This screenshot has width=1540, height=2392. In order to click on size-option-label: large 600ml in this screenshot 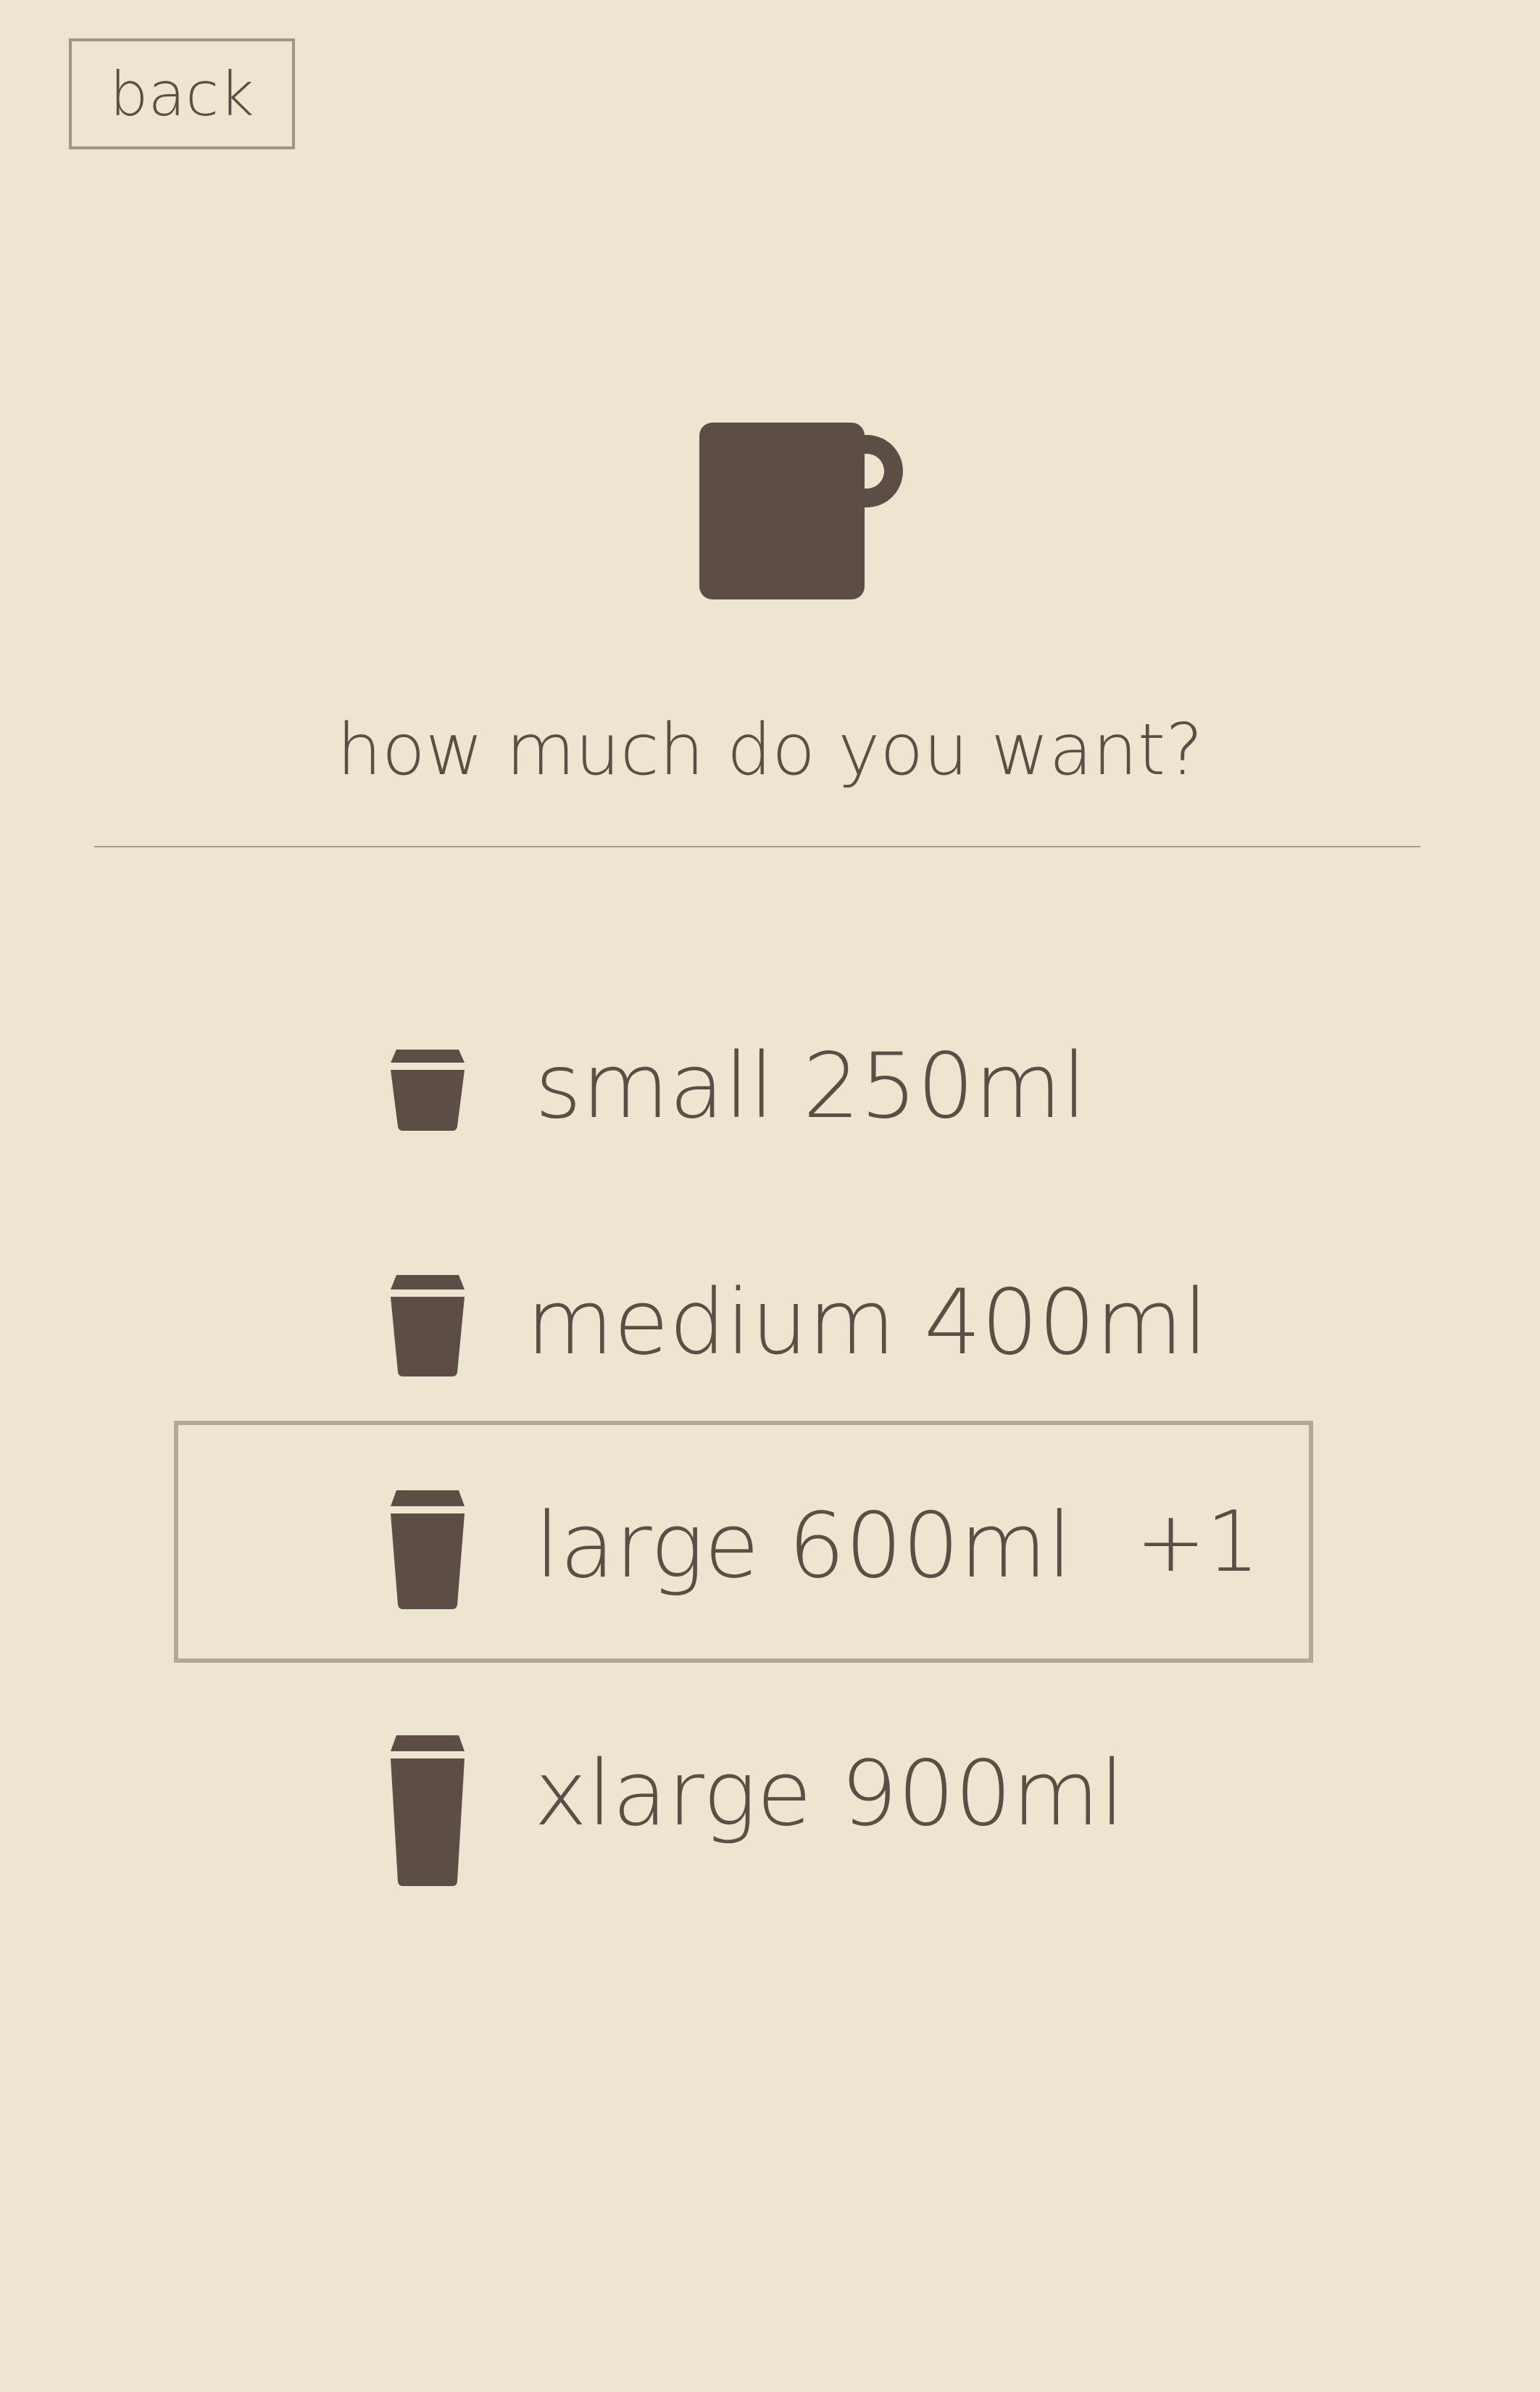, I will do `click(804, 1546)`.